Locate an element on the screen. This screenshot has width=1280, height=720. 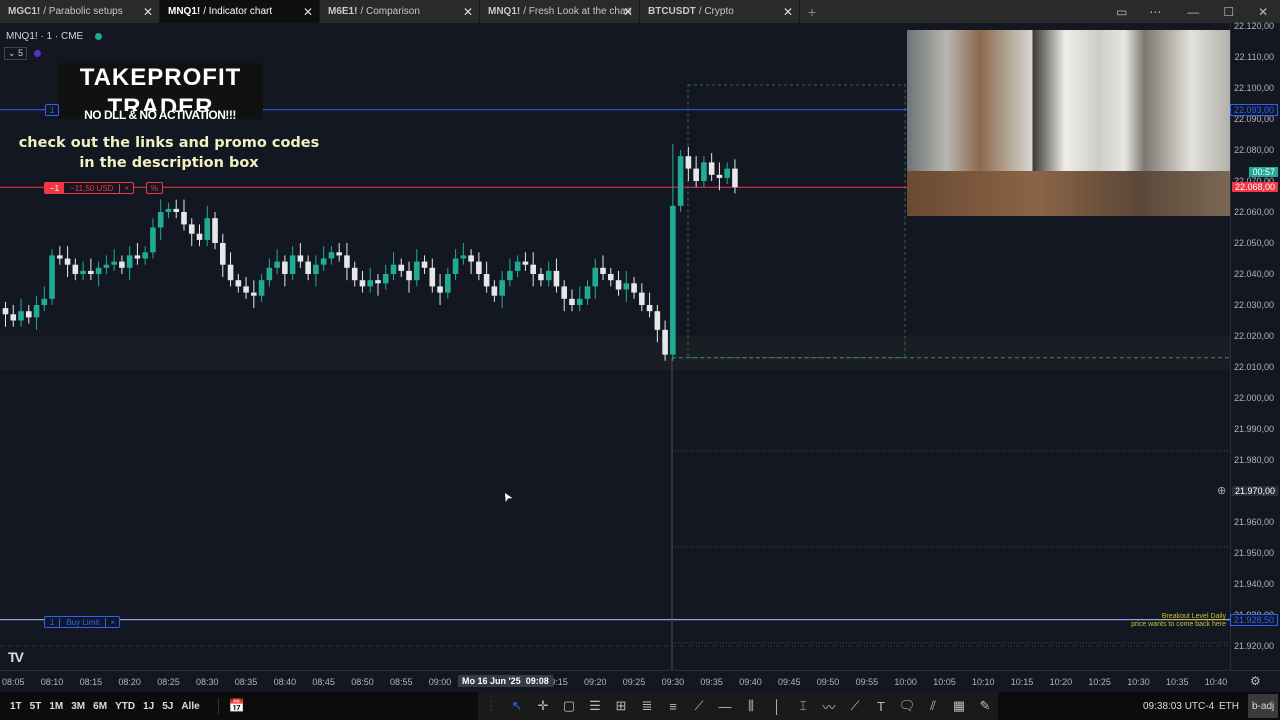
crosshair-icon: ✛ is located at coordinates (543, 706).